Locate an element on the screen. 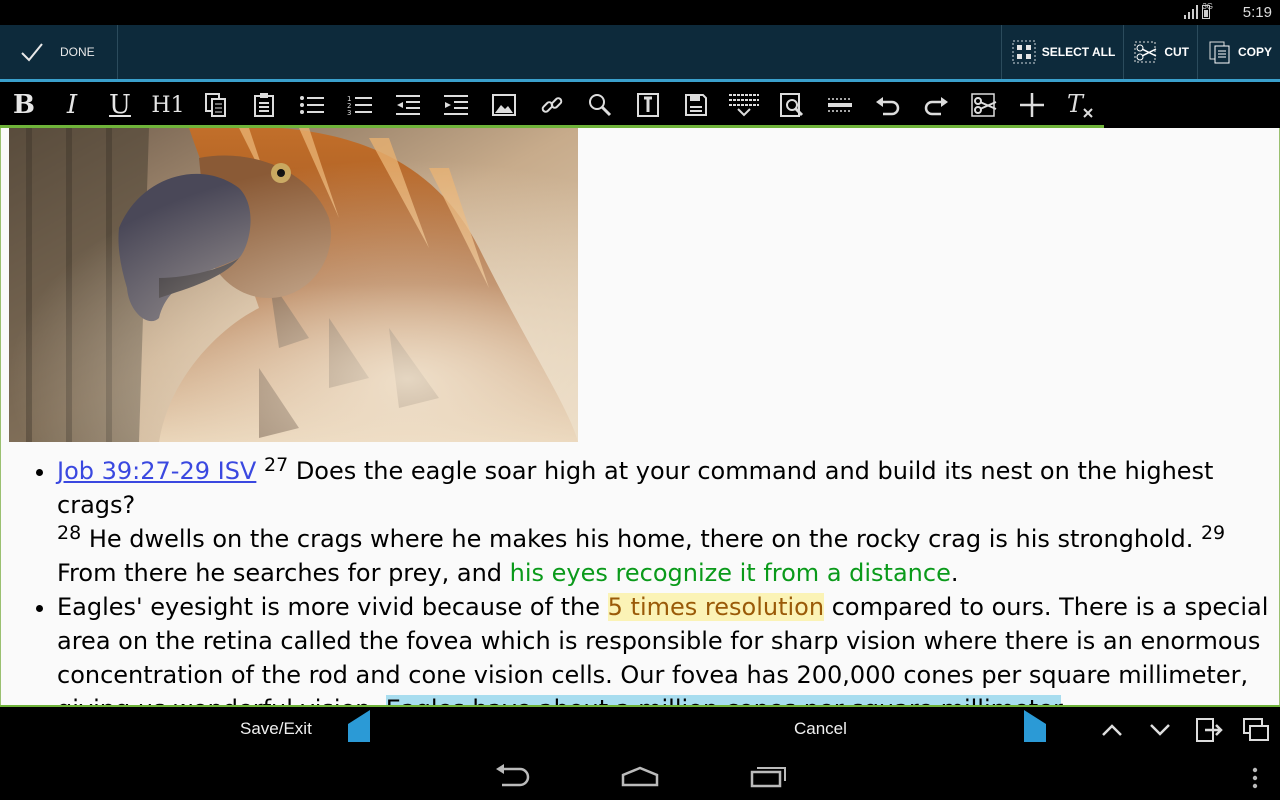 Image resolution: width=1280 pixels, height=800 pixels. cut-icon is located at coordinates (1145, 52).